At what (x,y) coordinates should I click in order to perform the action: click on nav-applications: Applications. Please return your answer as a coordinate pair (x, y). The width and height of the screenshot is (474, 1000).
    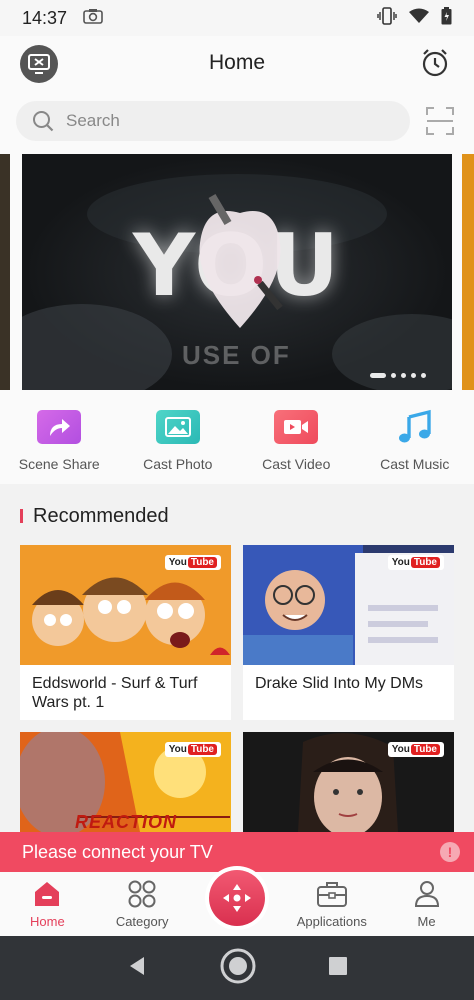
    Looking at the image, I should click on (331, 904).